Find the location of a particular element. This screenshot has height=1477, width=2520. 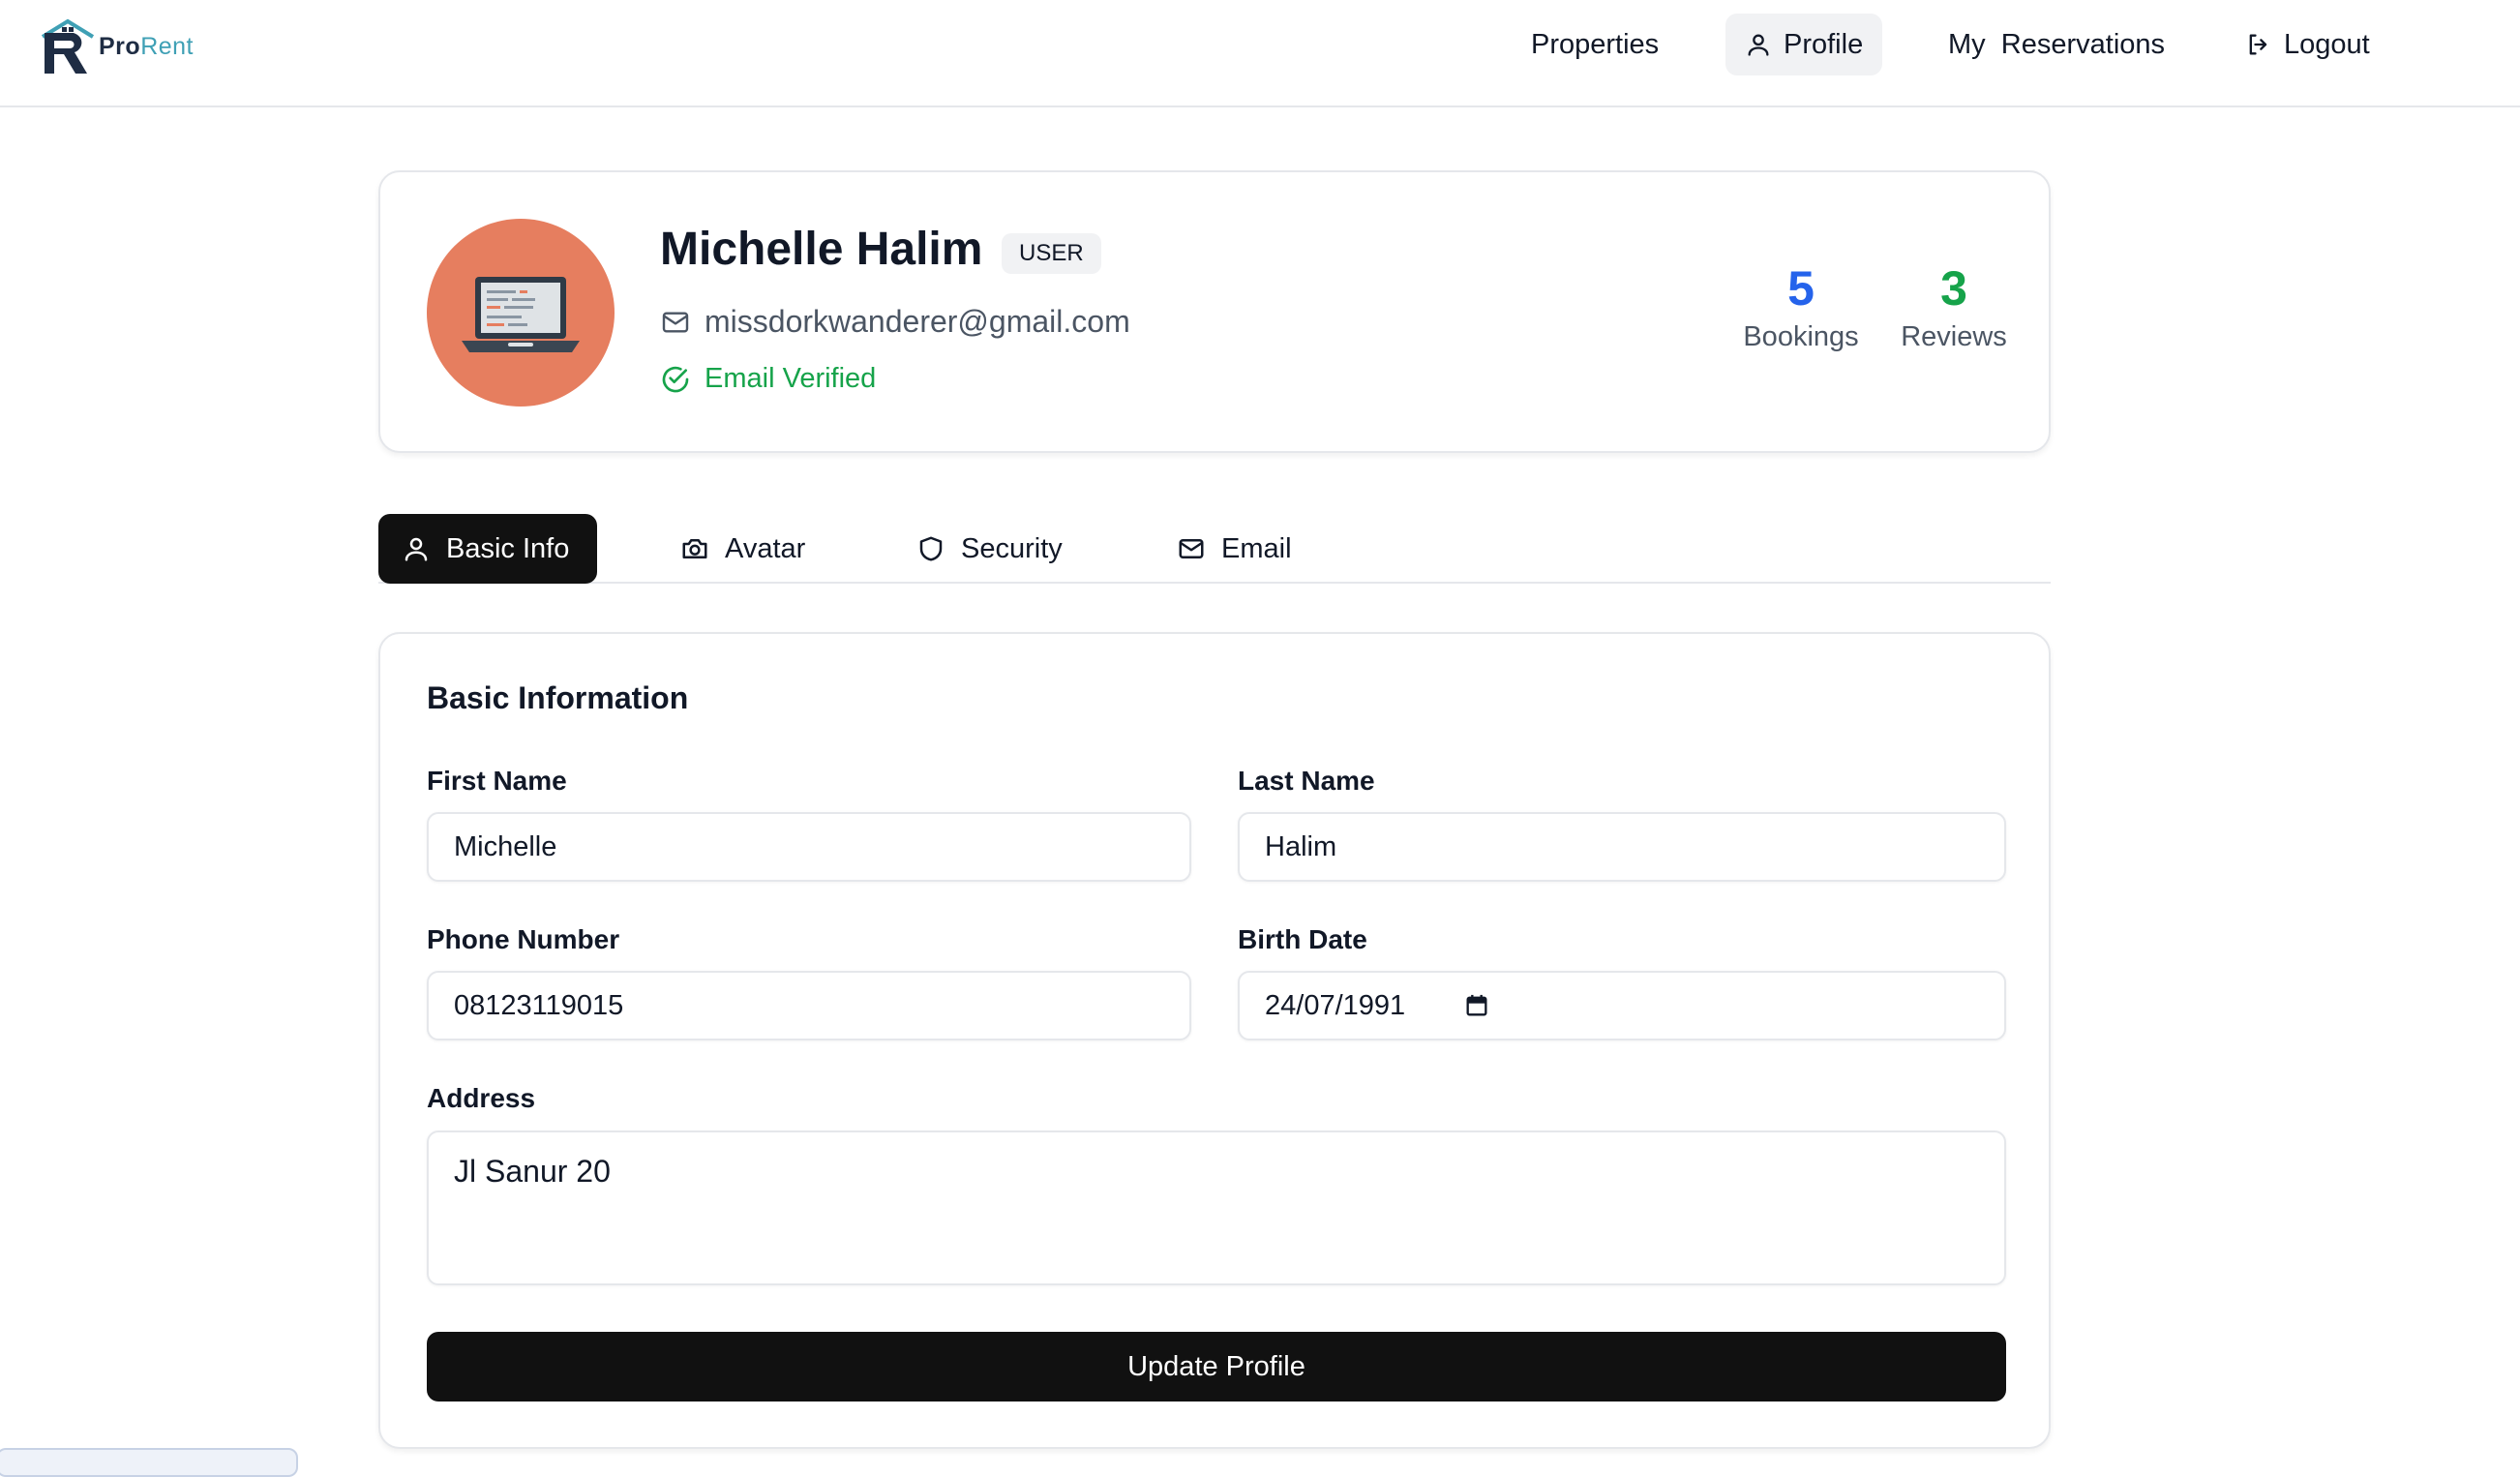

email-verified-label: Email Verified is located at coordinates (791, 378).